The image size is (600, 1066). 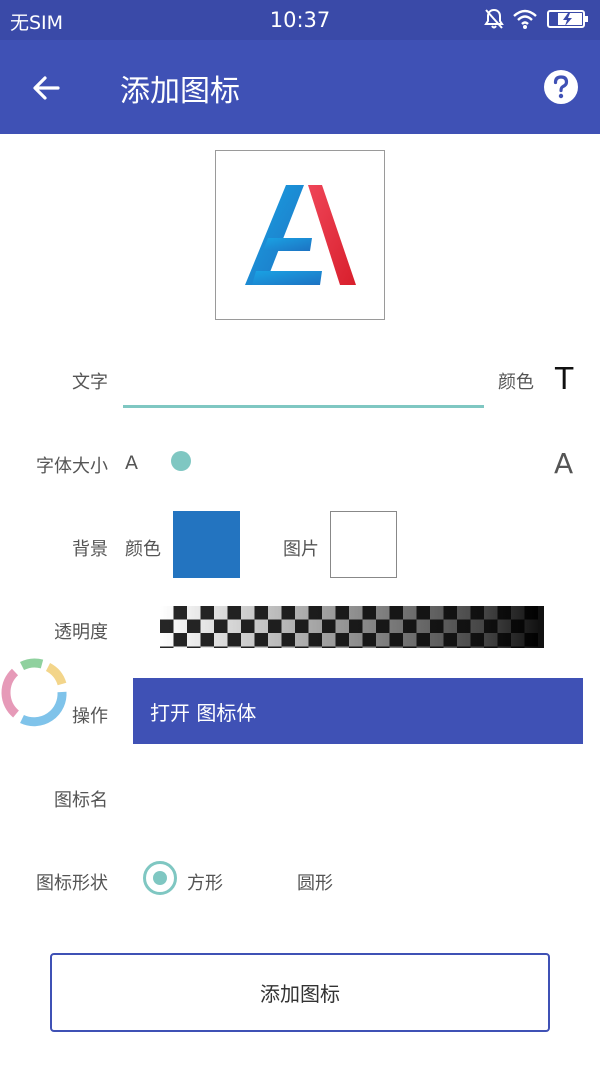 I want to click on background-color-label: 颜色, so click(x=143, y=549).